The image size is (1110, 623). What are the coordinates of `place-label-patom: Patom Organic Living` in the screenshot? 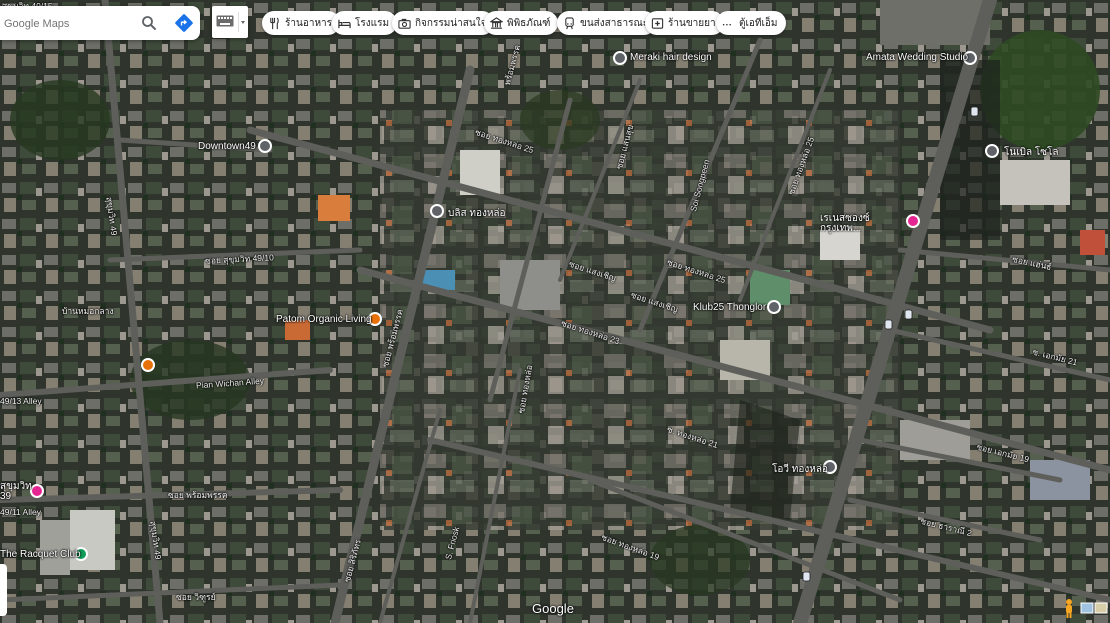 It's located at (324, 319).